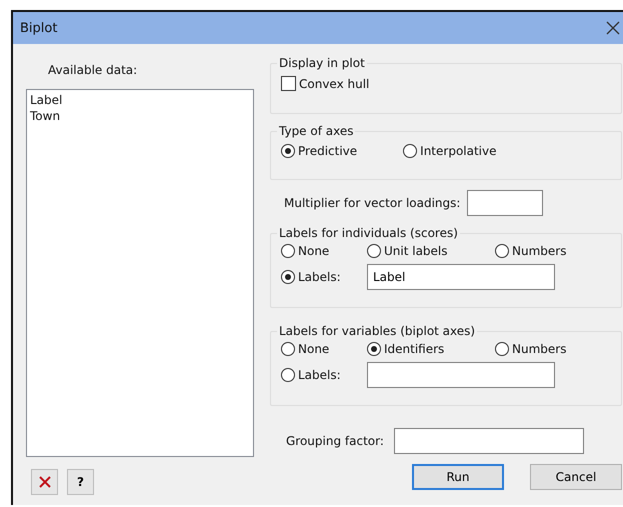  Describe the element at coordinates (489, 441) in the screenshot. I see `grouping-factor-field` at that location.